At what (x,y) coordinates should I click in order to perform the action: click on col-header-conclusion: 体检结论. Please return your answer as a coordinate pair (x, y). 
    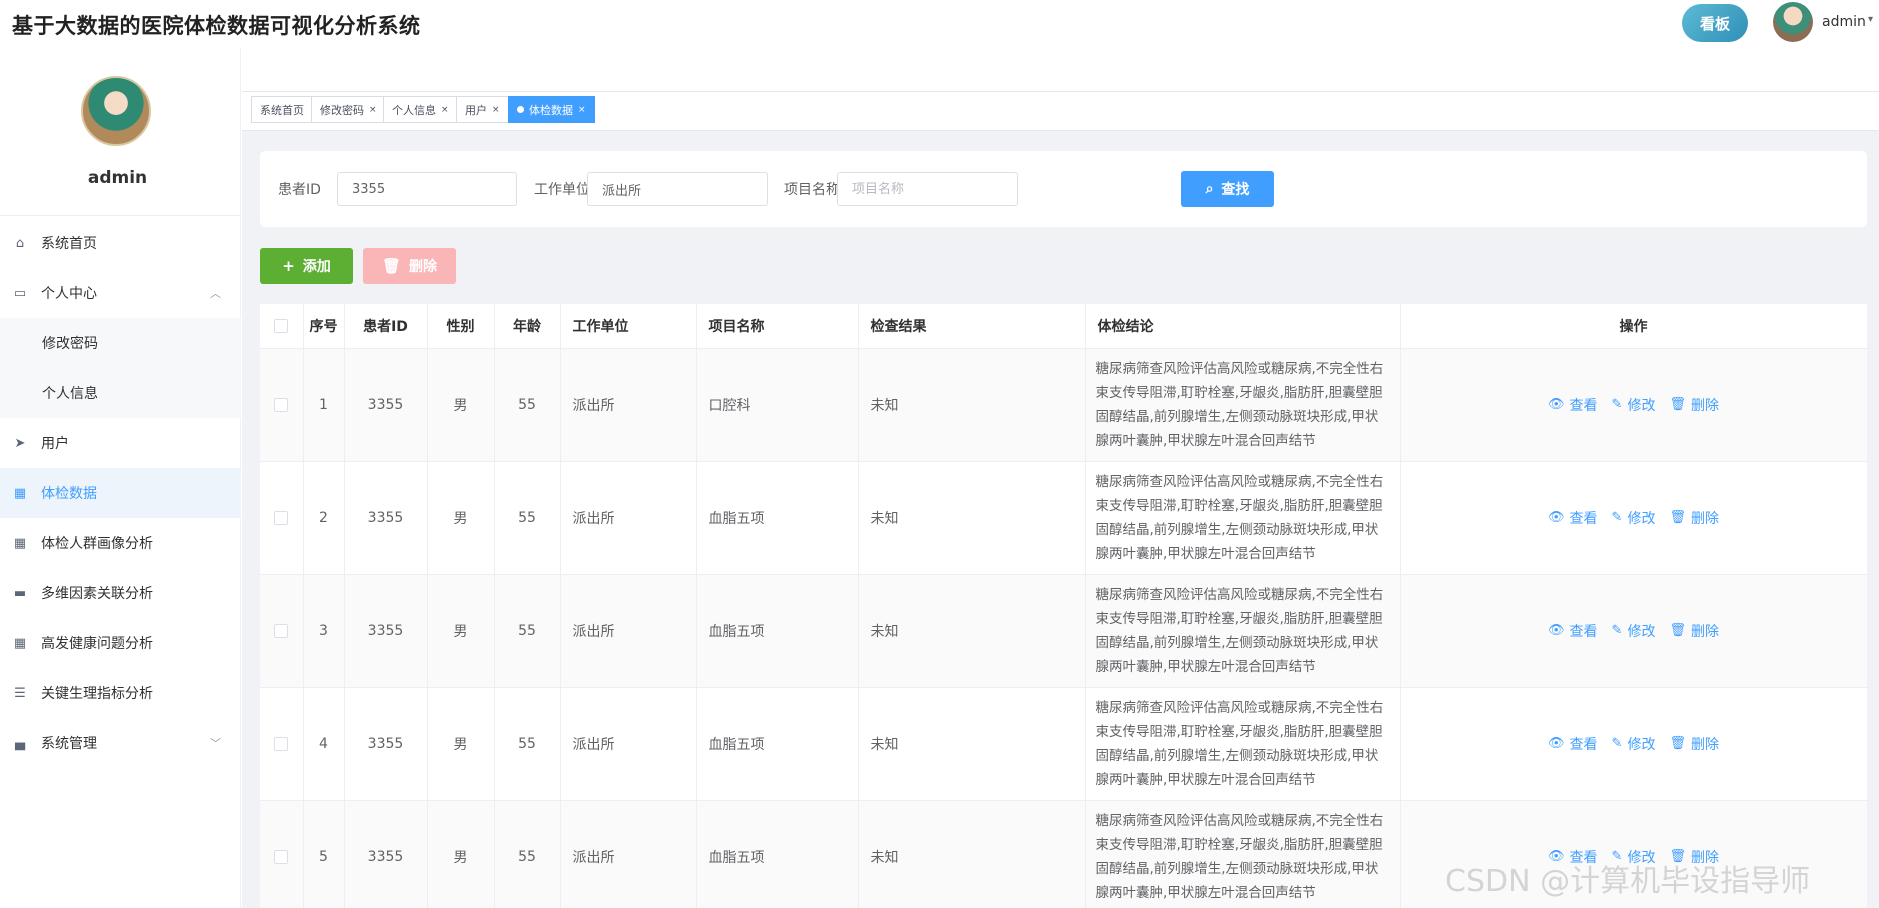
    Looking at the image, I should click on (1243, 326).